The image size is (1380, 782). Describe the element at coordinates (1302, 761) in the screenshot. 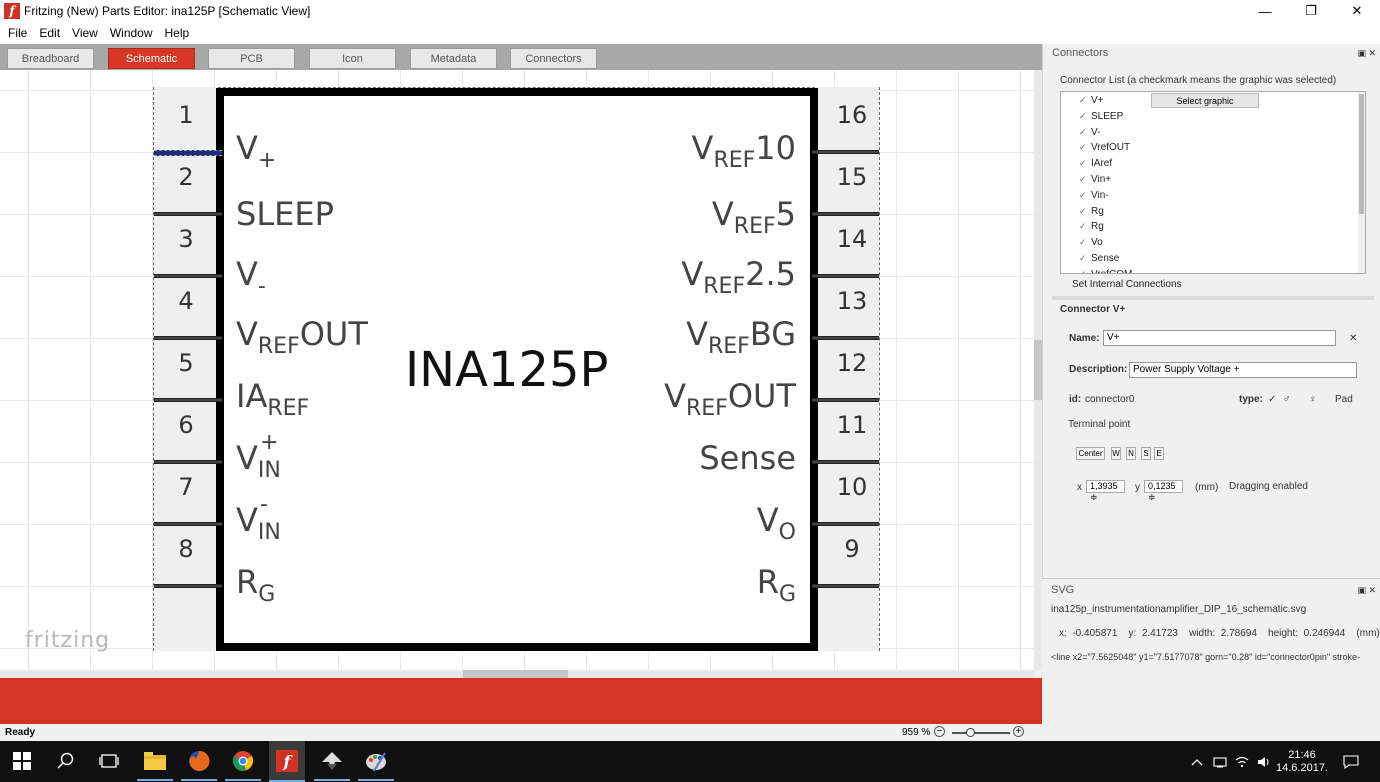

I see `clock: 21:46 14.6.2017.` at that location.